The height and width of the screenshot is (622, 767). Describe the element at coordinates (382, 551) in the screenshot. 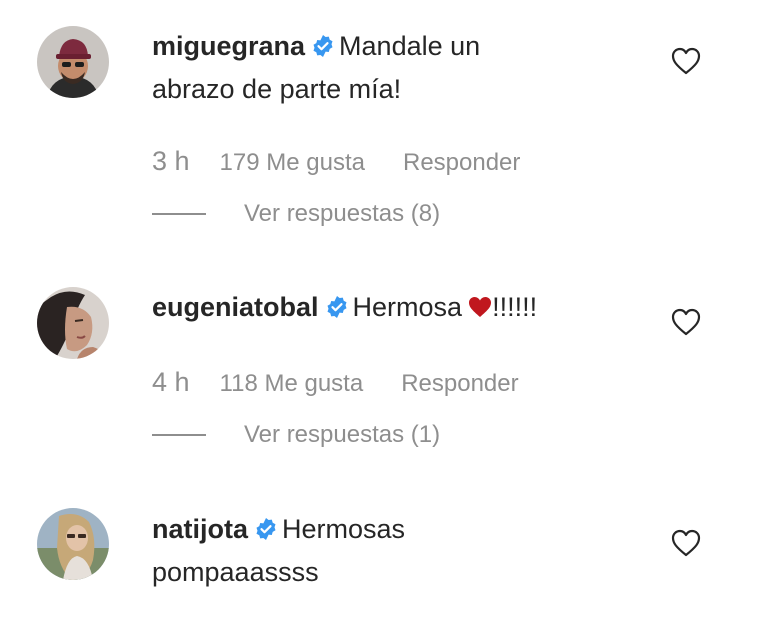

I see `comment-text: natijota Hermosas pompaaassss` at that location.